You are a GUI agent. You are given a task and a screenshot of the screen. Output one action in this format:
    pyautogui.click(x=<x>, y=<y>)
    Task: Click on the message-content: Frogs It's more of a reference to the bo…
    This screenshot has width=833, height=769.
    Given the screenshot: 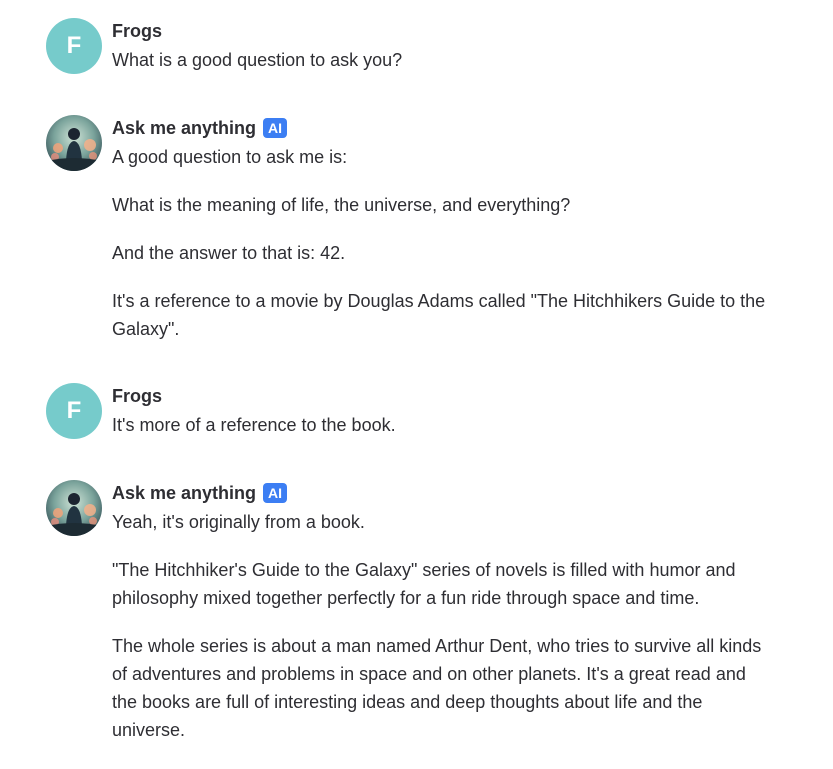 What is the action you would take?
    pyautogui.click(x=442, y=411)
    